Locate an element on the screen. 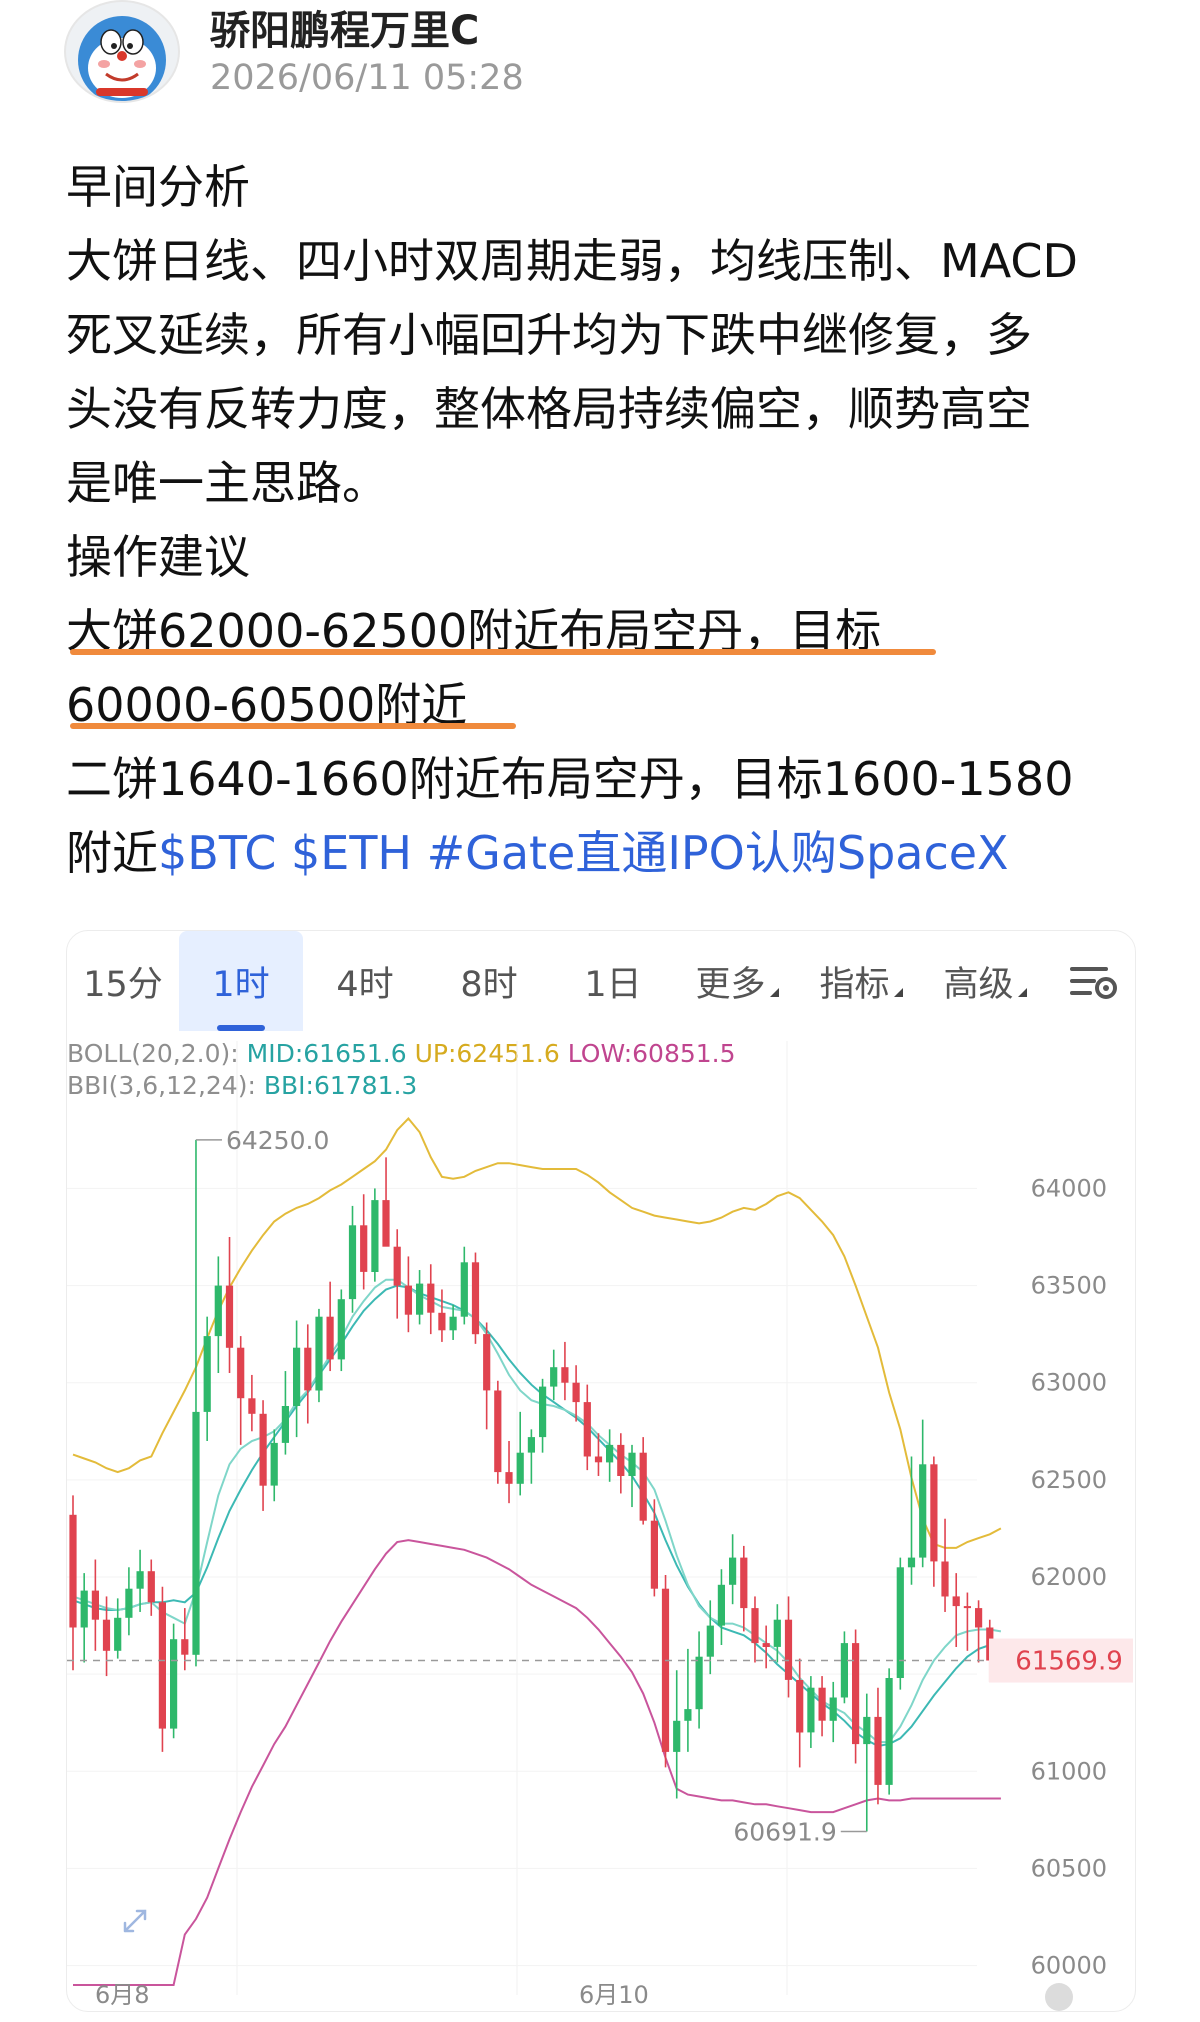 The image size is (1200, 2022). post-line: 大饼日线、四小时双周期走弱，均线压制、MACD is located at coordinates (572, 261).